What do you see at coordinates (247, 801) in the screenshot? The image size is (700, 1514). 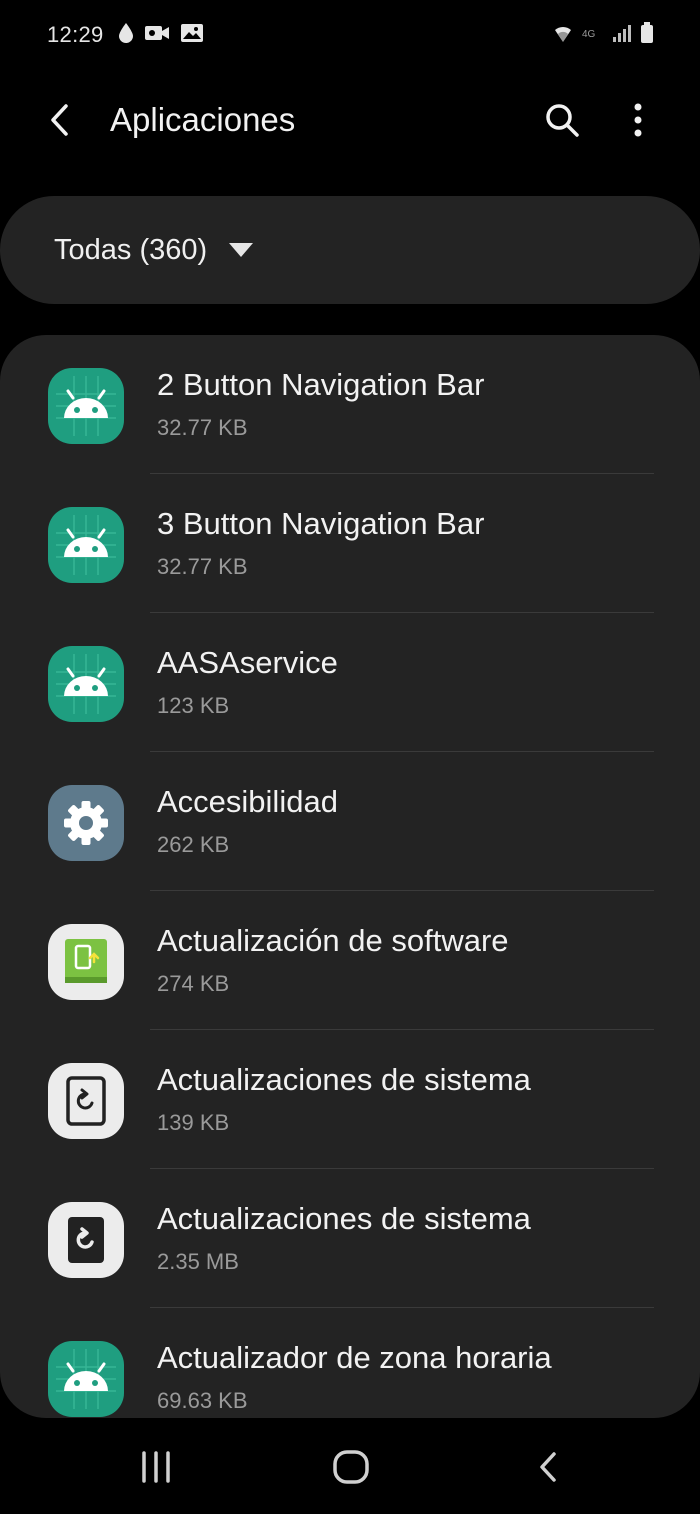 I see `app-name: Accesibilidad` at bounding box center [247, 801].